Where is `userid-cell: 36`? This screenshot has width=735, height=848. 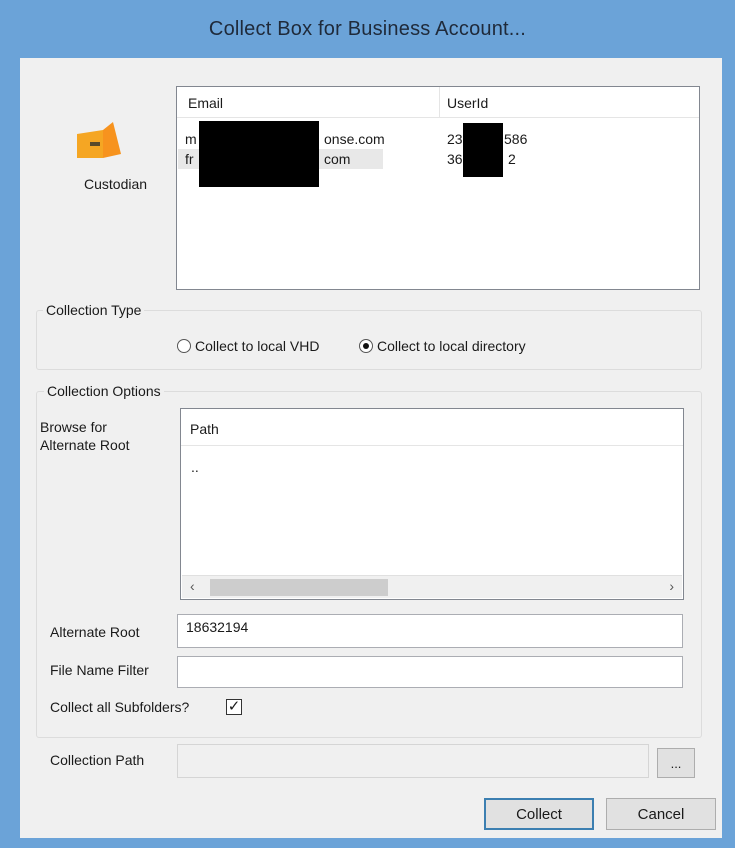
userid-cell: 36 is located at coordinates (455, 159).